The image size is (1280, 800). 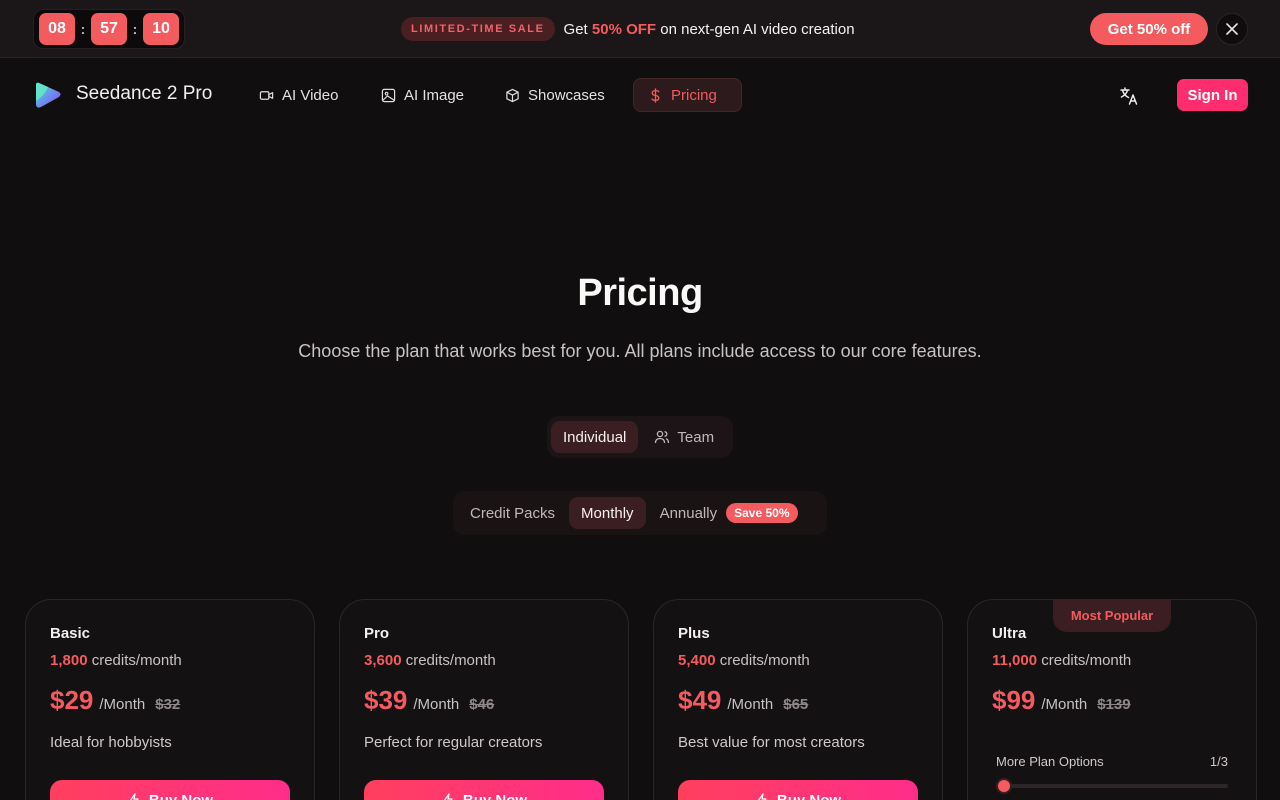 I want to click on nav-pricing-label: Pricing, so click(x=694, y=95).